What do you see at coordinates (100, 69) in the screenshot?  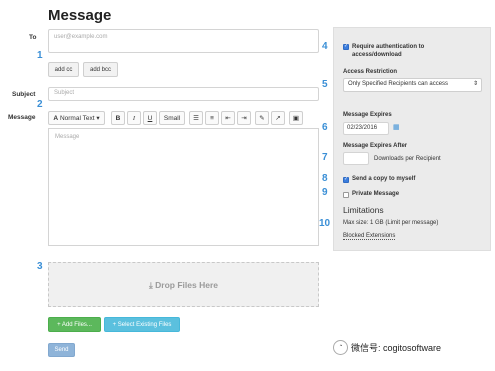 I see `add-bcc-button: add bcc` at bounding box center [100, 69].